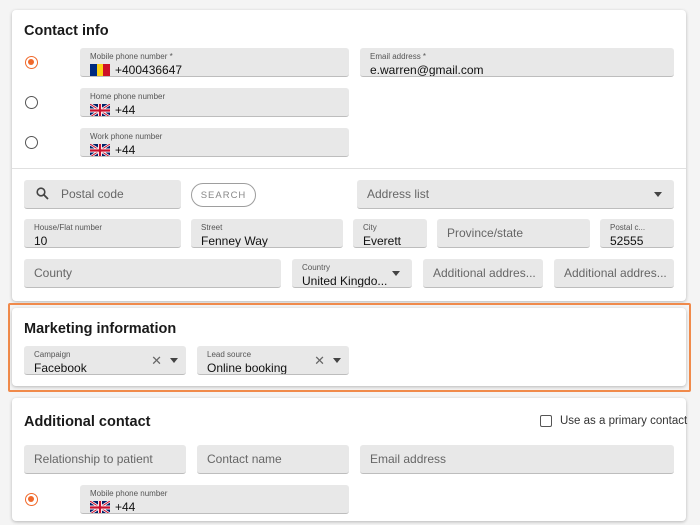 The height and width of the screenshot is (525, 700). Describe the element at coordinates (92, 194) in the screenshot. I see `postal-search-placeholder: Postal code` at that location.